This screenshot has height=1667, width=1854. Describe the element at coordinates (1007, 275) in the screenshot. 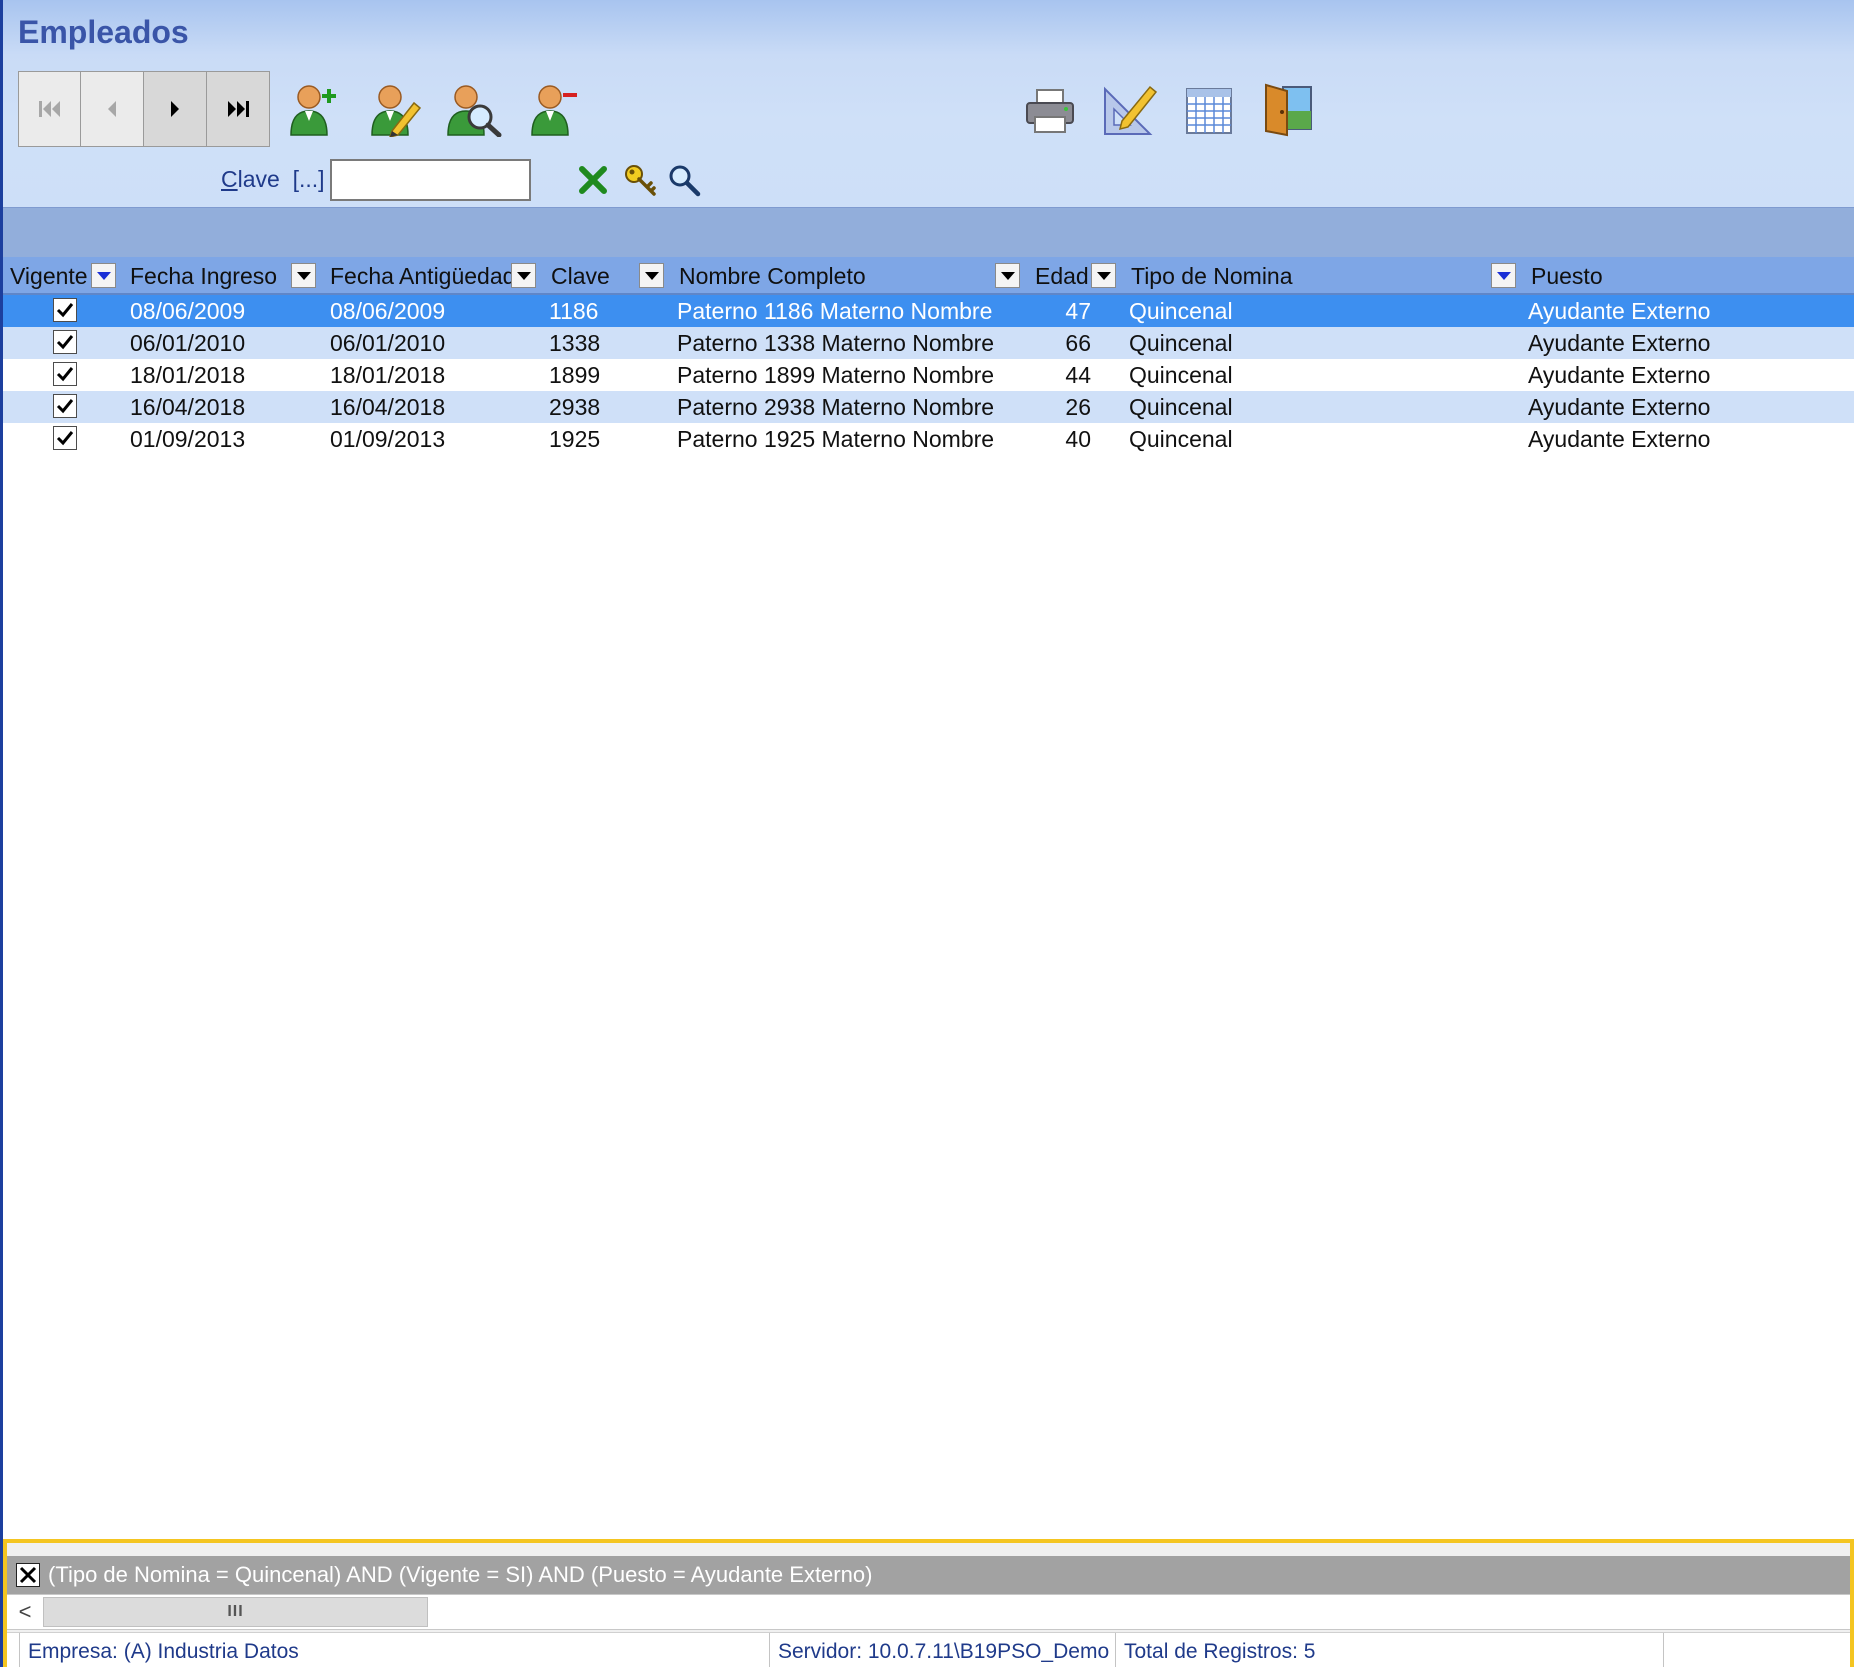

I see `filter-dropdown-nombre-completo` at that location.